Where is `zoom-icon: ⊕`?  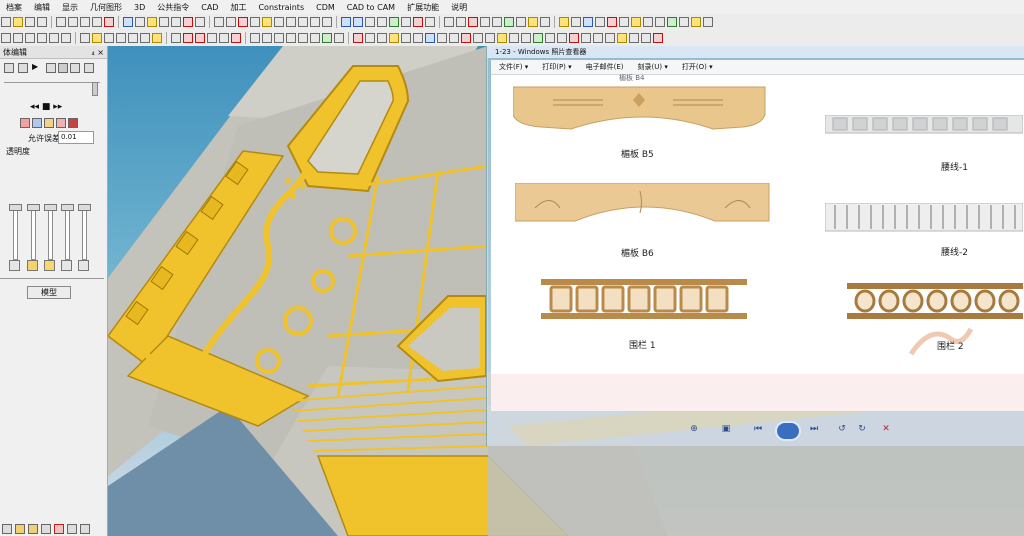
zoom-icon: ⊕ is located at coordinates (694, 429).